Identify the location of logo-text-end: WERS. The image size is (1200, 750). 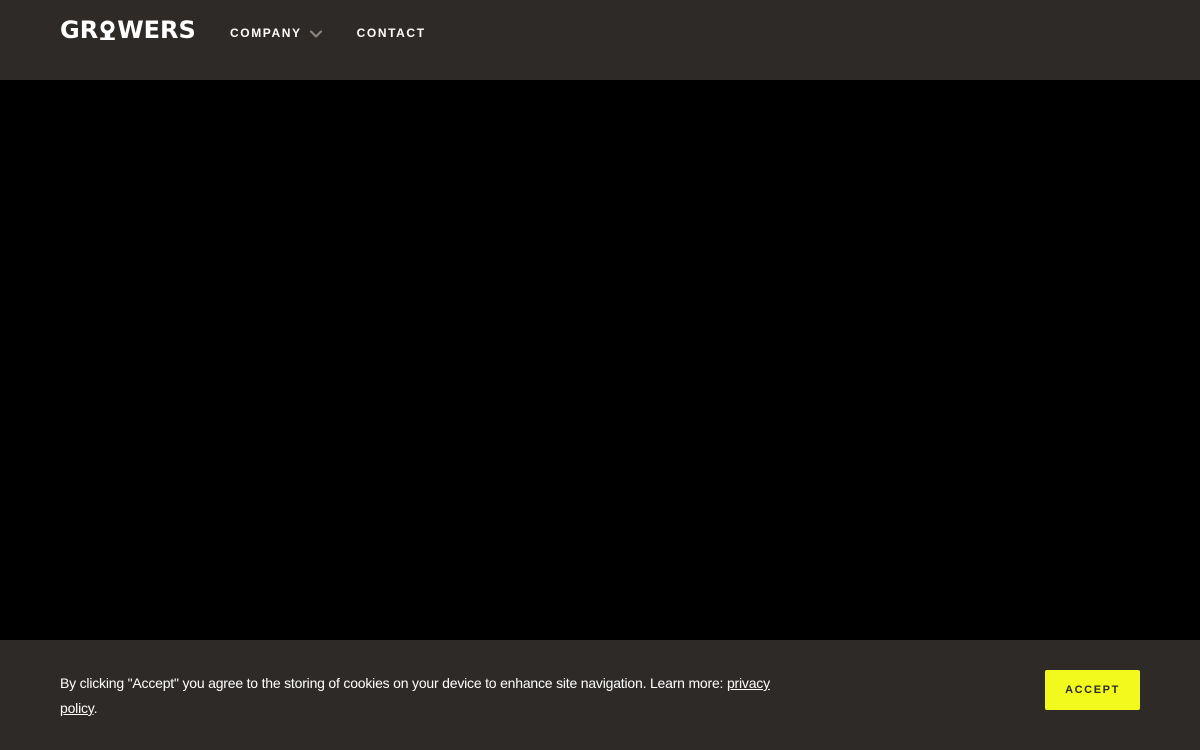
(156, 30).